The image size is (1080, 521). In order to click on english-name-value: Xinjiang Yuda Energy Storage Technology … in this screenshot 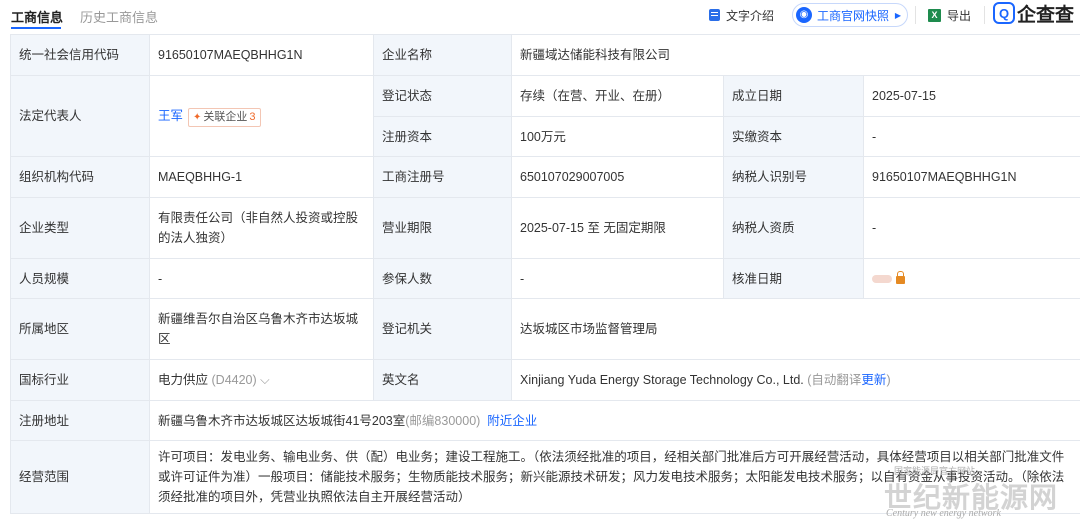, I will do `click(662, 380)`.